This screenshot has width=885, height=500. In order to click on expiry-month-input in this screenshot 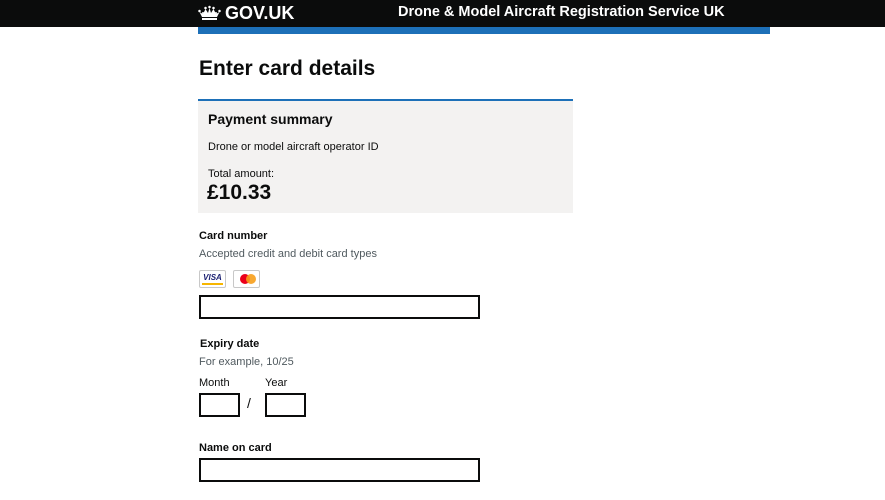, I will do `click(219, 405)`.